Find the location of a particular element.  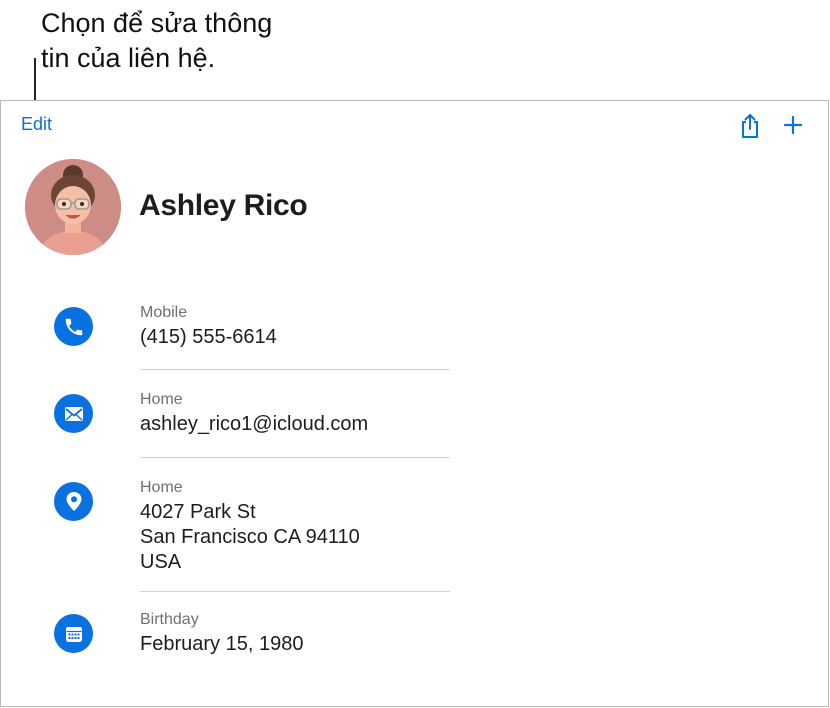

location-icon is located at coordinates (73, 501).